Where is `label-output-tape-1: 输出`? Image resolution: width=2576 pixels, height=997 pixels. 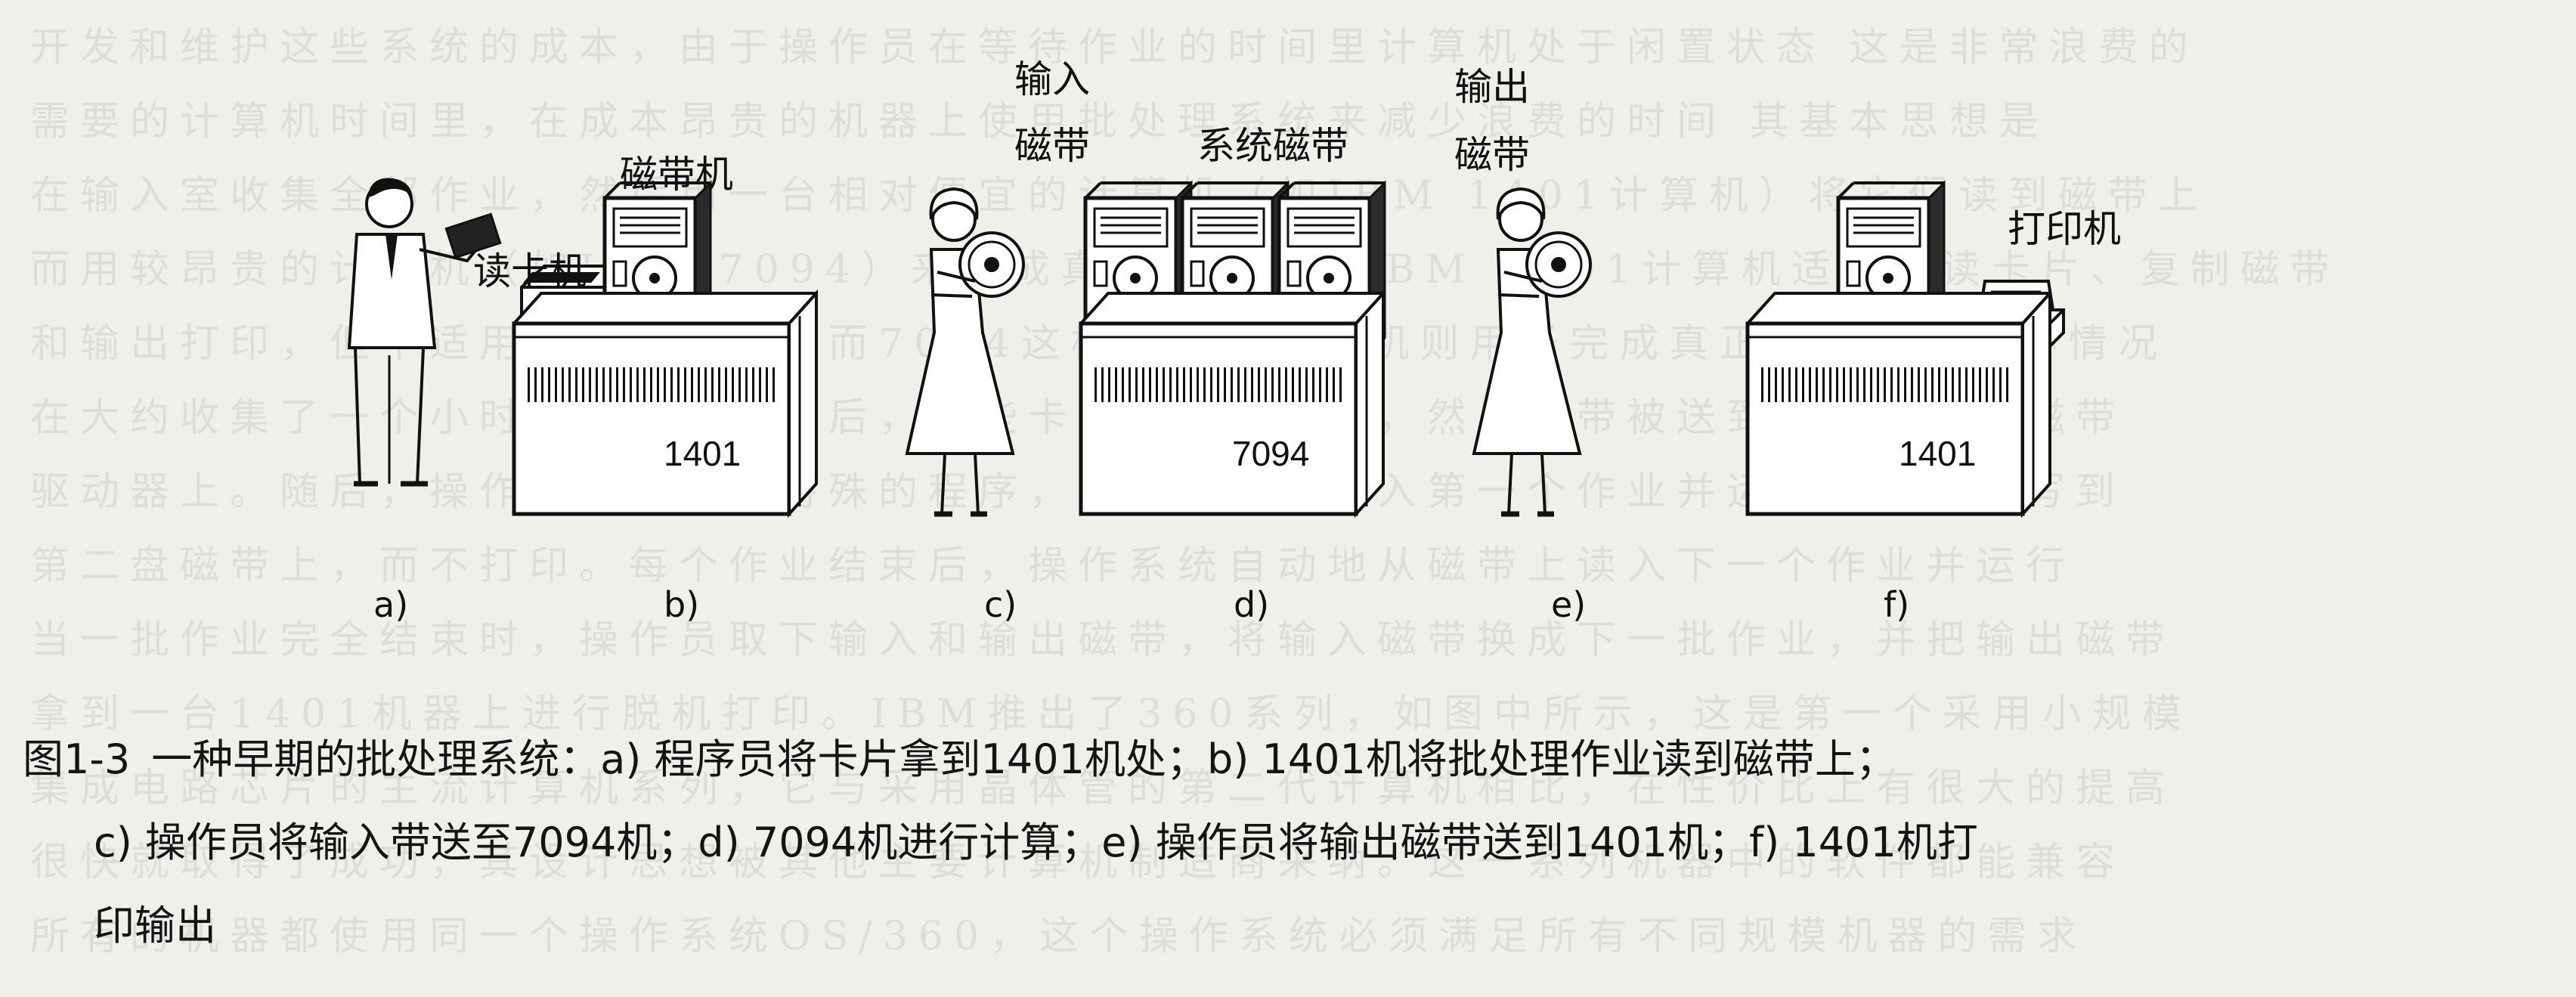 label-output-tape-1: 输出 is located at coordinates (1492, 87).